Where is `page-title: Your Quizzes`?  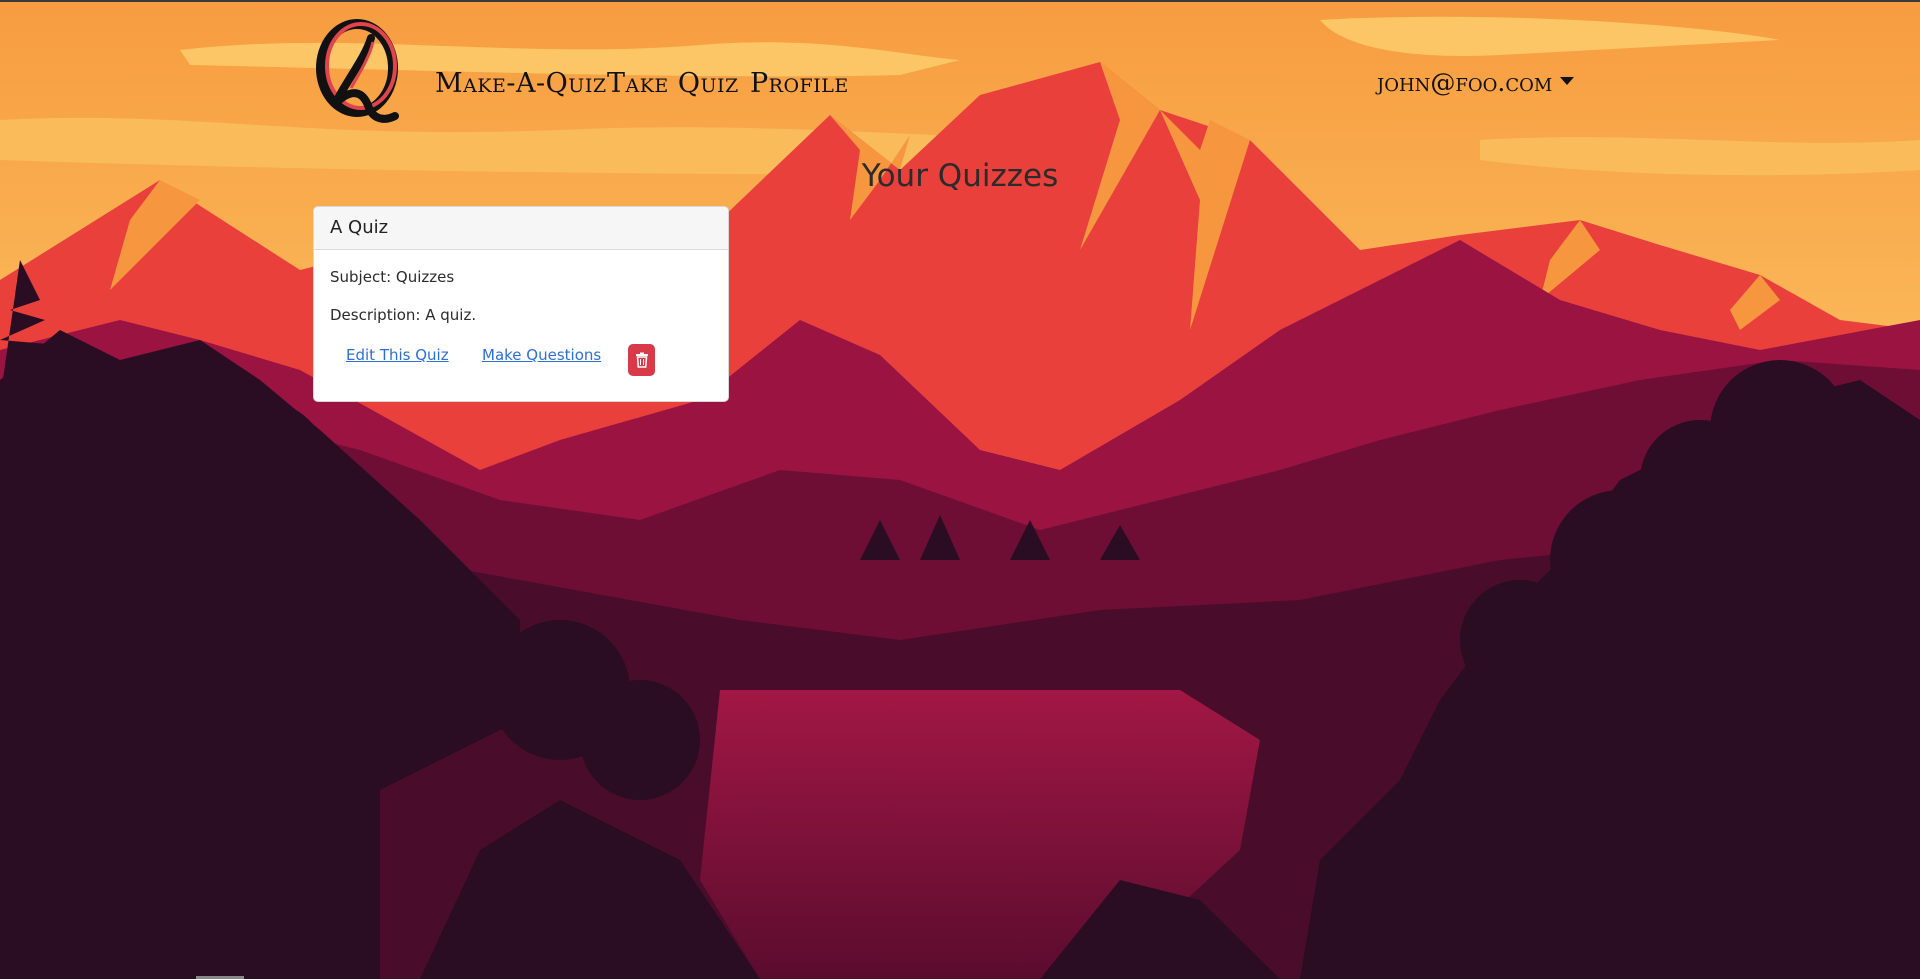
page-title: Your Quizzes is located at coordinates (960, 176).